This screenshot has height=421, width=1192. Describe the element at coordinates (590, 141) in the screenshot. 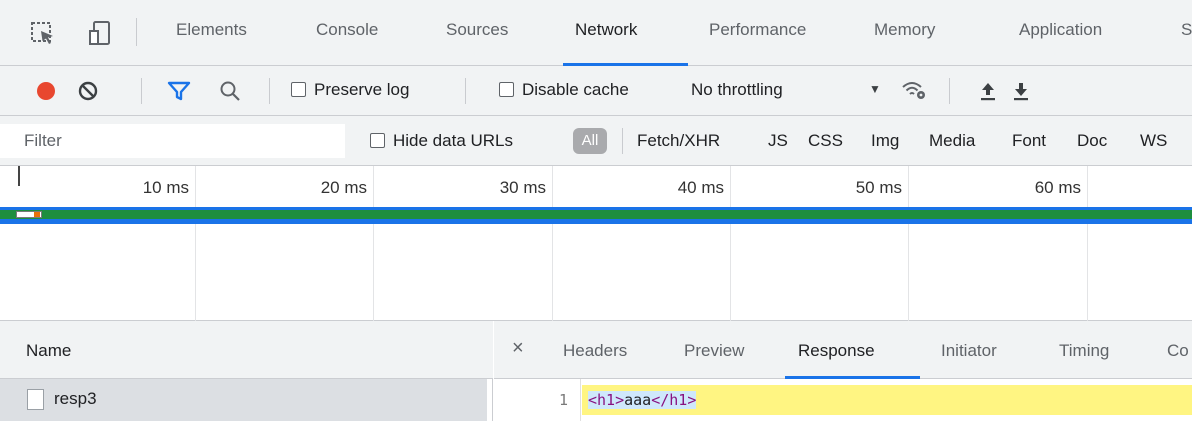

I see `filter-type-all: All` at that location.